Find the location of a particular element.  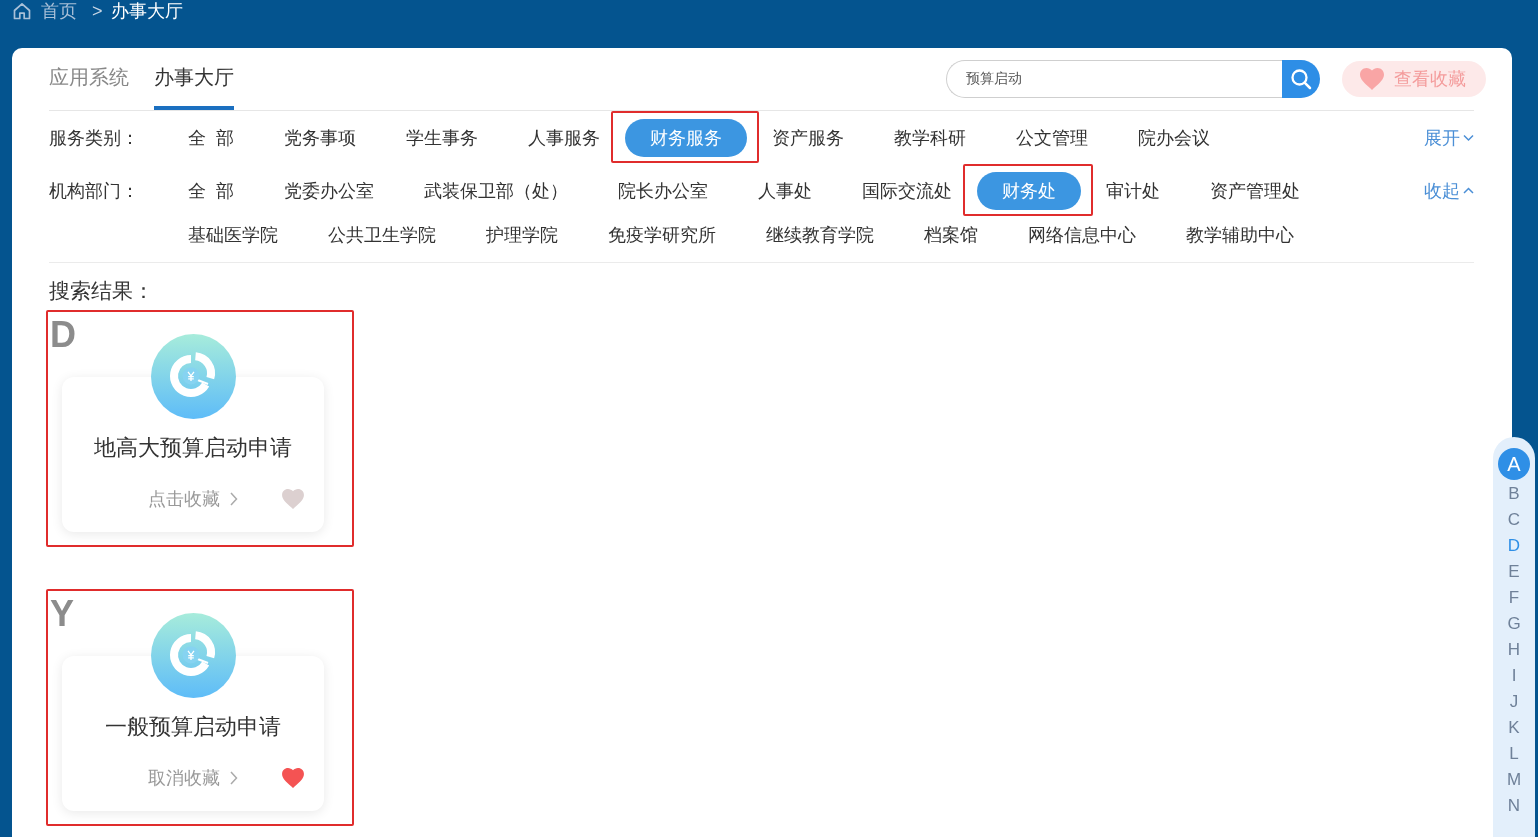

search-button is located at coordinates (1301, 79).